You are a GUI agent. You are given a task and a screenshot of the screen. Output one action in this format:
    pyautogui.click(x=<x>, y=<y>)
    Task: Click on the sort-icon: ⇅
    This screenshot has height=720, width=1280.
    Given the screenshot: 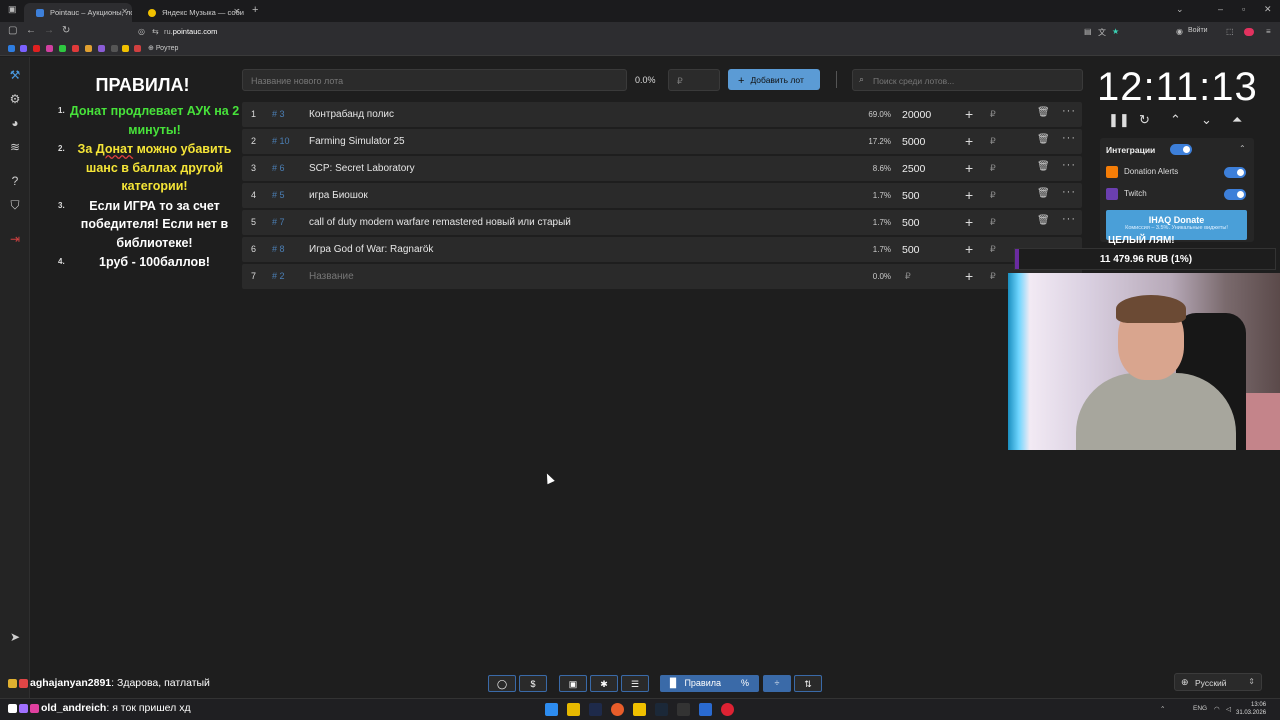 What is the action you would take?
    pyautogui.click(x=808, y=683)
    